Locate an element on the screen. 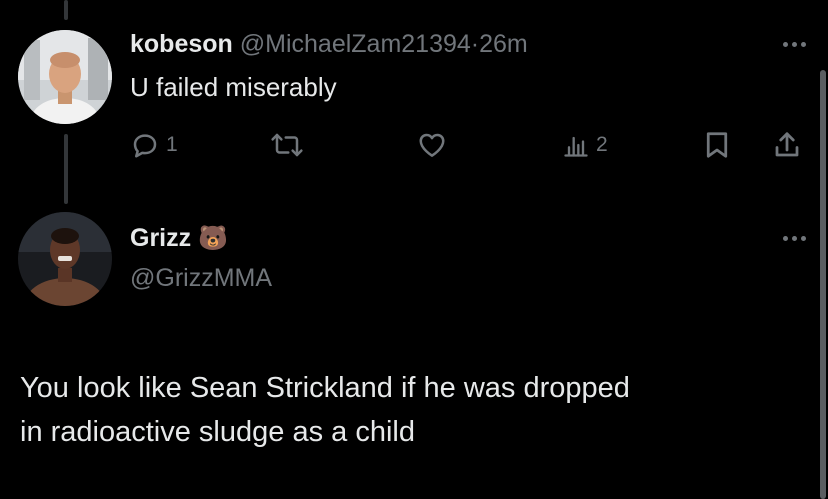 Image resolution: width=828 pixels, height=499 pixels. reply-time: 26m is located at coordinates (503, 44).